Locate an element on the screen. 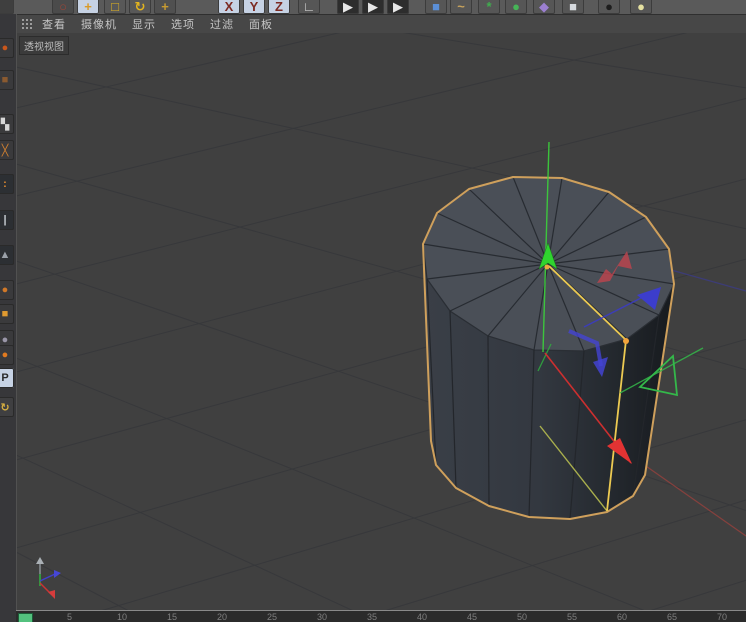  timeline-tick: 10 is located at coordinates (122, 617).